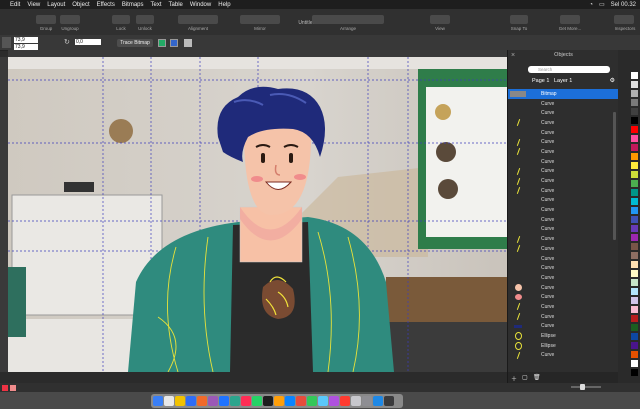 The width and height of the screenshot is (640, 409). Describe the element at coordinates (591, 5) in the screenshot. I see `wifi-icon: ◔` at that location.